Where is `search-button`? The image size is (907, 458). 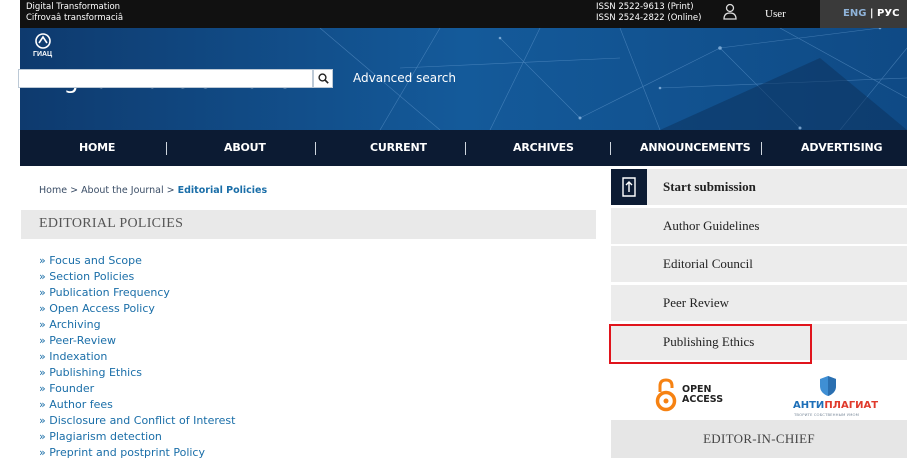 search-button is located at coordinates (323, 78).